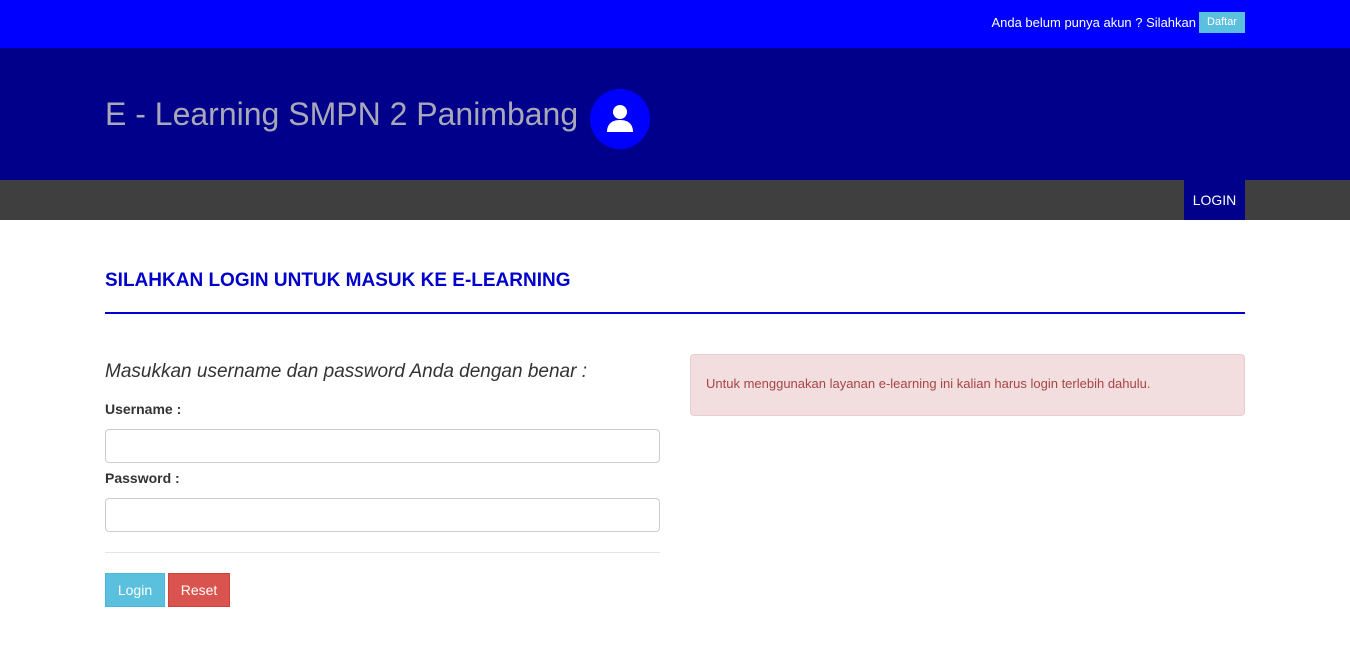  What do you see at coordinates (1093, 22) in the screenshot?
I see `register-prompt: Anda belum punya akun ? Silahkan` at bounding box center [1093, 22].